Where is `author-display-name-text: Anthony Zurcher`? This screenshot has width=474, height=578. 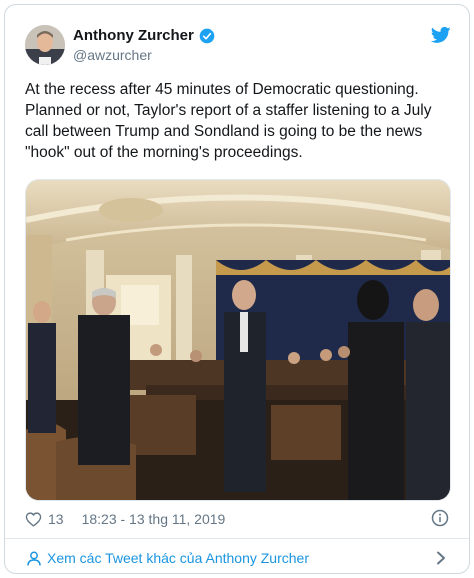 author-display-name-text: Anthony Zurcher is located at coordinates (133, 35).